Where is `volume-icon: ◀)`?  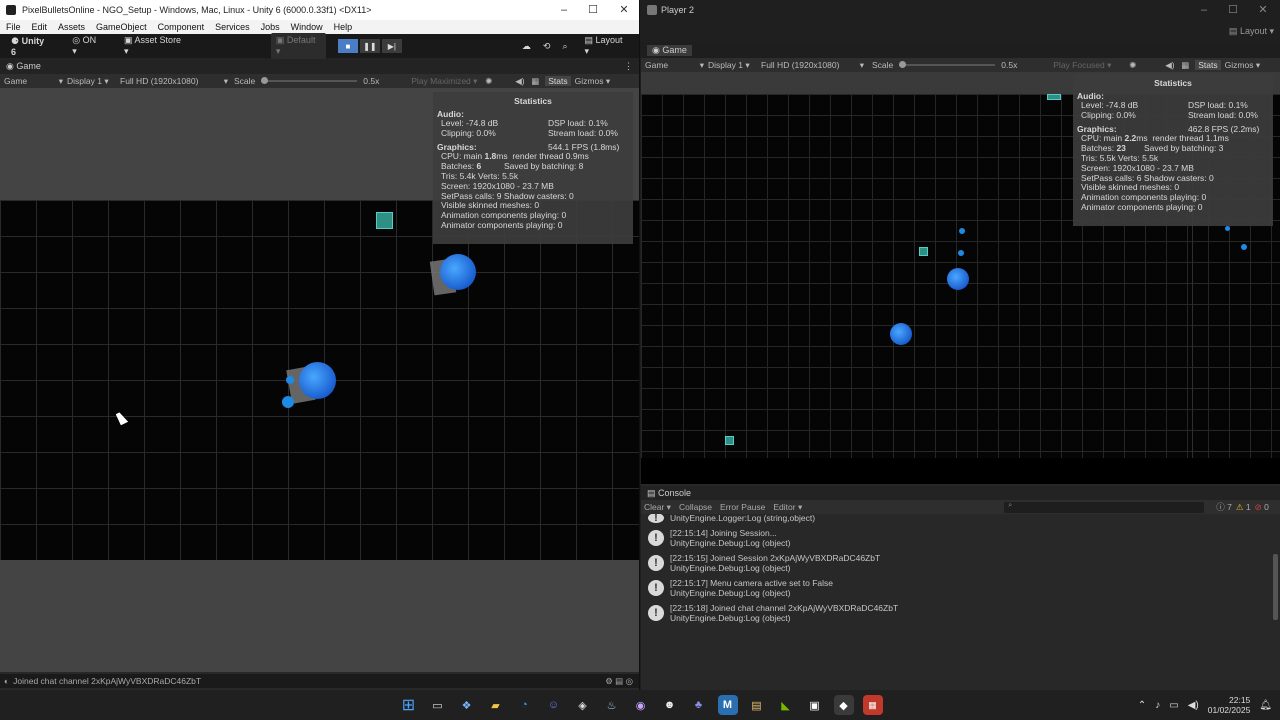 volume-icon: ◀) is located at coordinates (1193, 705).